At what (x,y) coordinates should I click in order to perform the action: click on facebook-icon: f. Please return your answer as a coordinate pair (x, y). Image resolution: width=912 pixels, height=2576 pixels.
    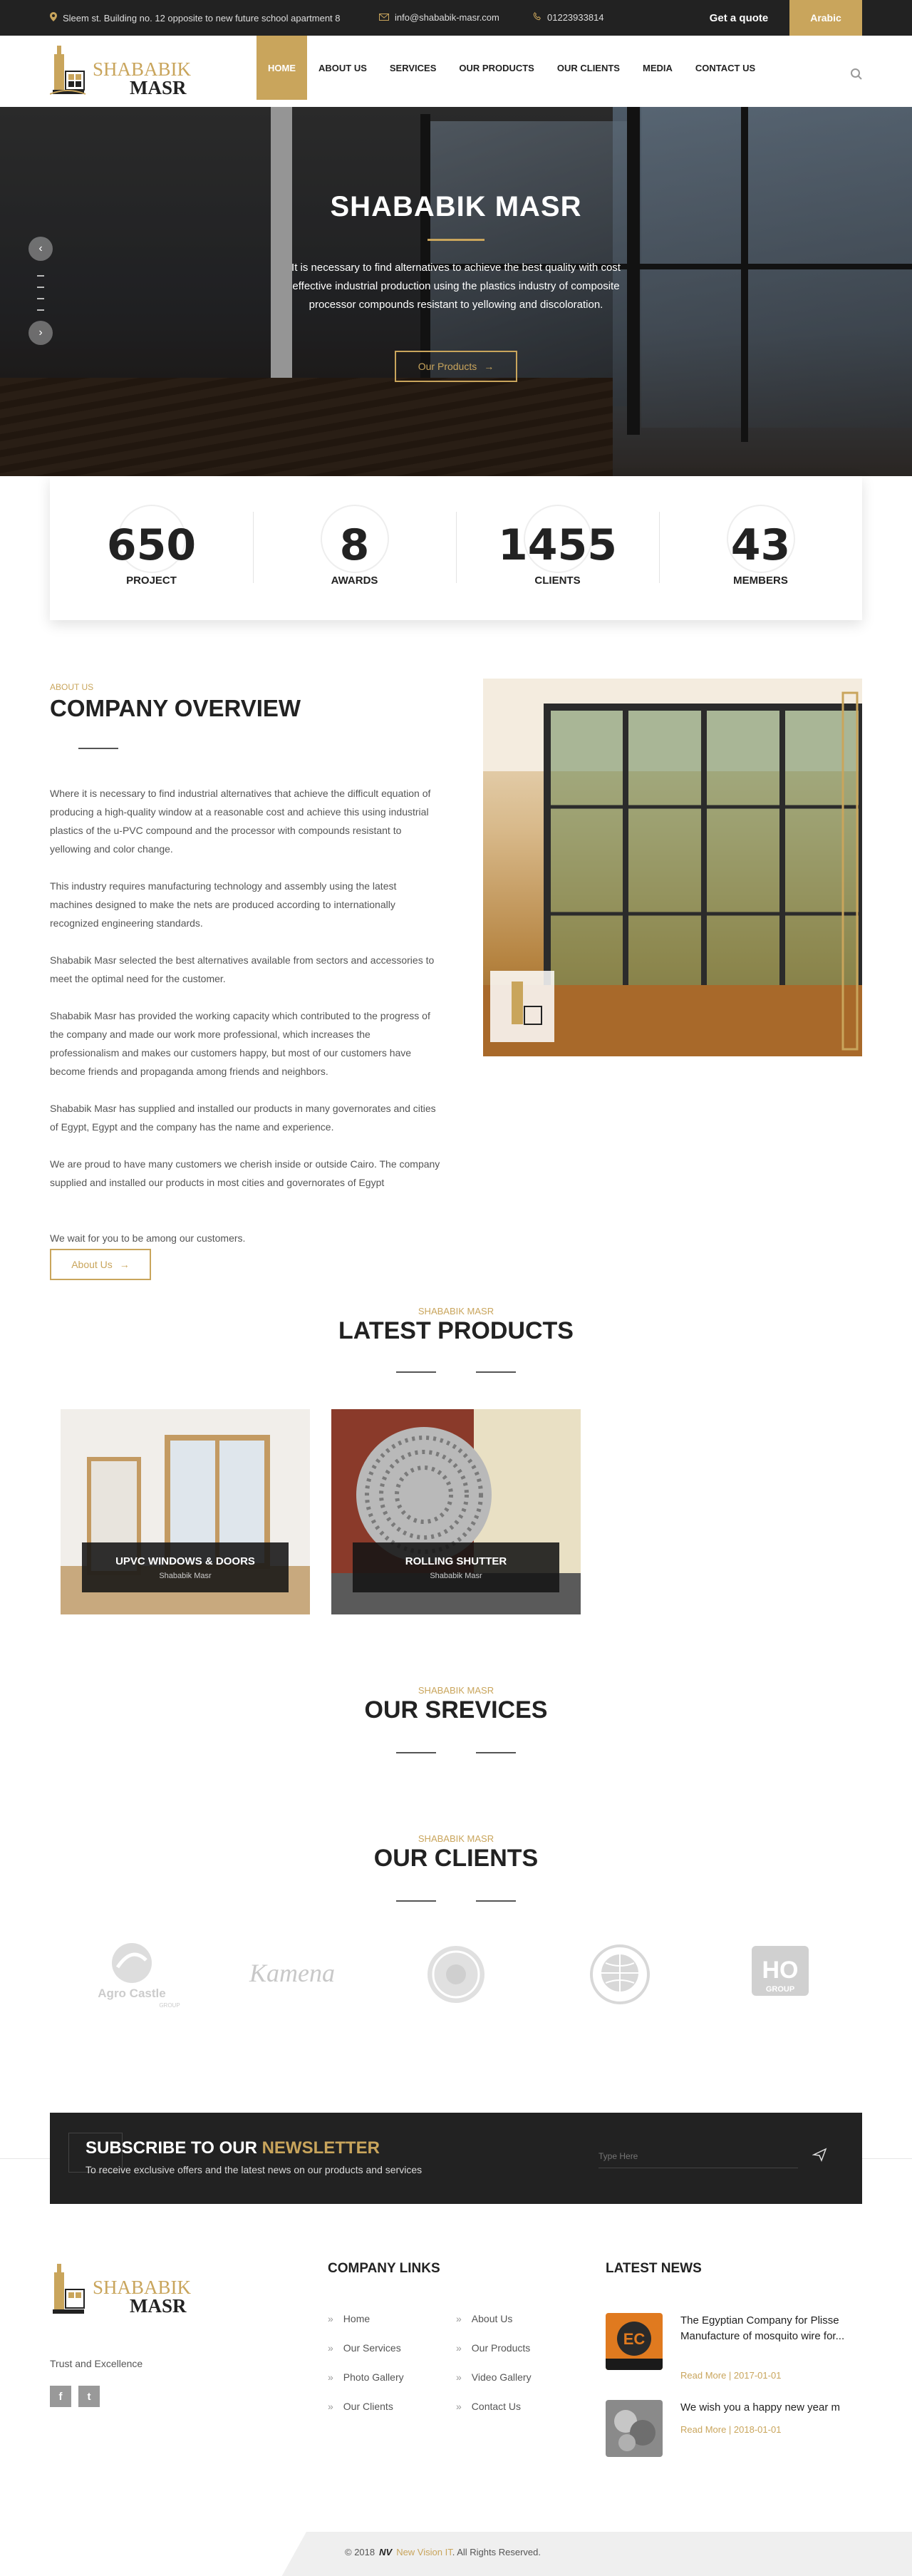
    Looking at the image, I should click on (60, 2396).